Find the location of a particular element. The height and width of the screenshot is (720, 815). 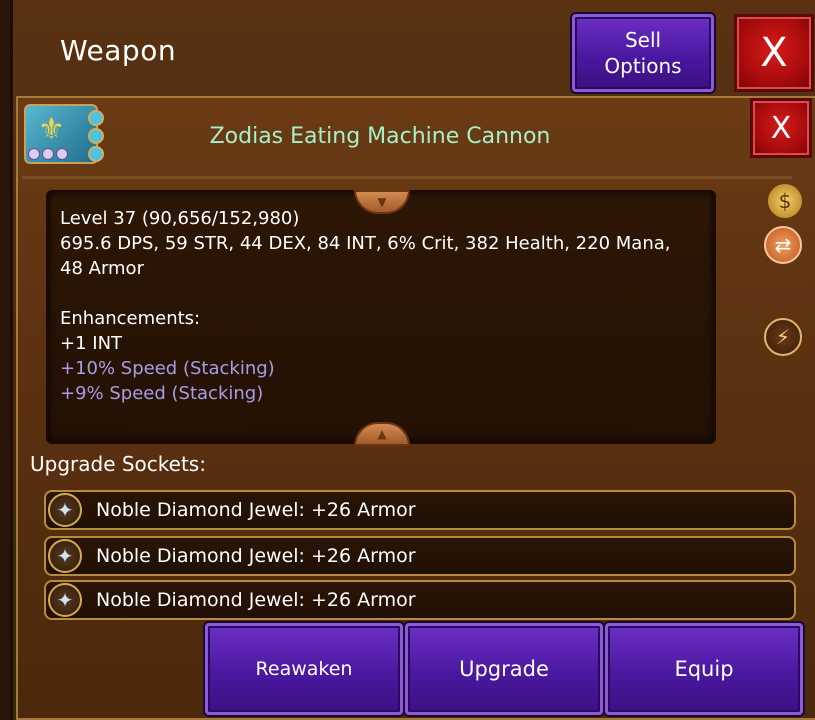

close-window-button: X is located at coordinates (774, 53).